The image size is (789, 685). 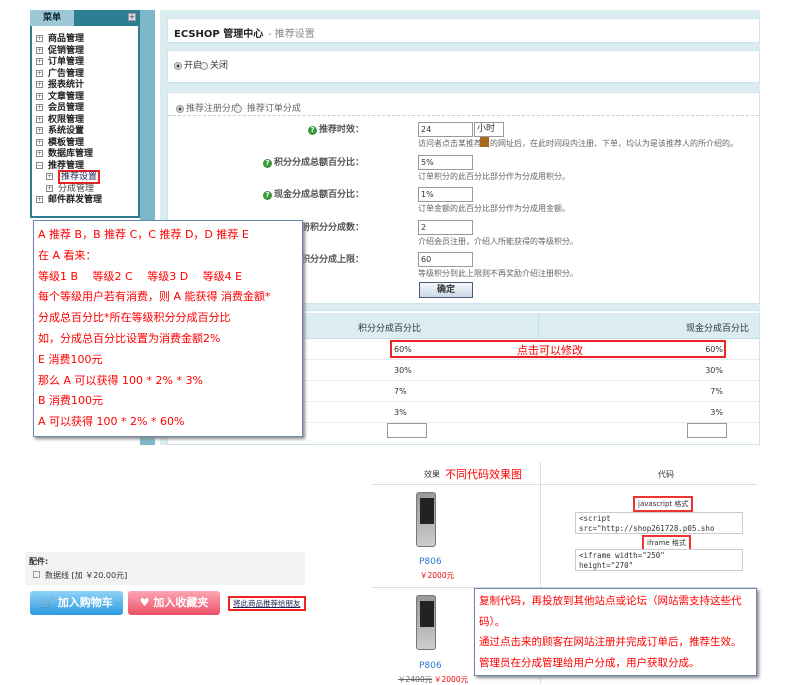 I want to click on collapse-icon: −, so click(x=39, y=165).